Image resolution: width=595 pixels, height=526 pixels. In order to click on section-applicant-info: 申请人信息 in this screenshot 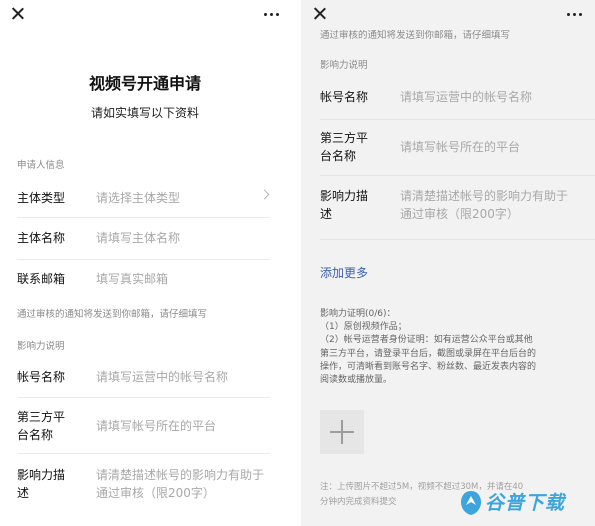, I will do `click(41, 165)`.